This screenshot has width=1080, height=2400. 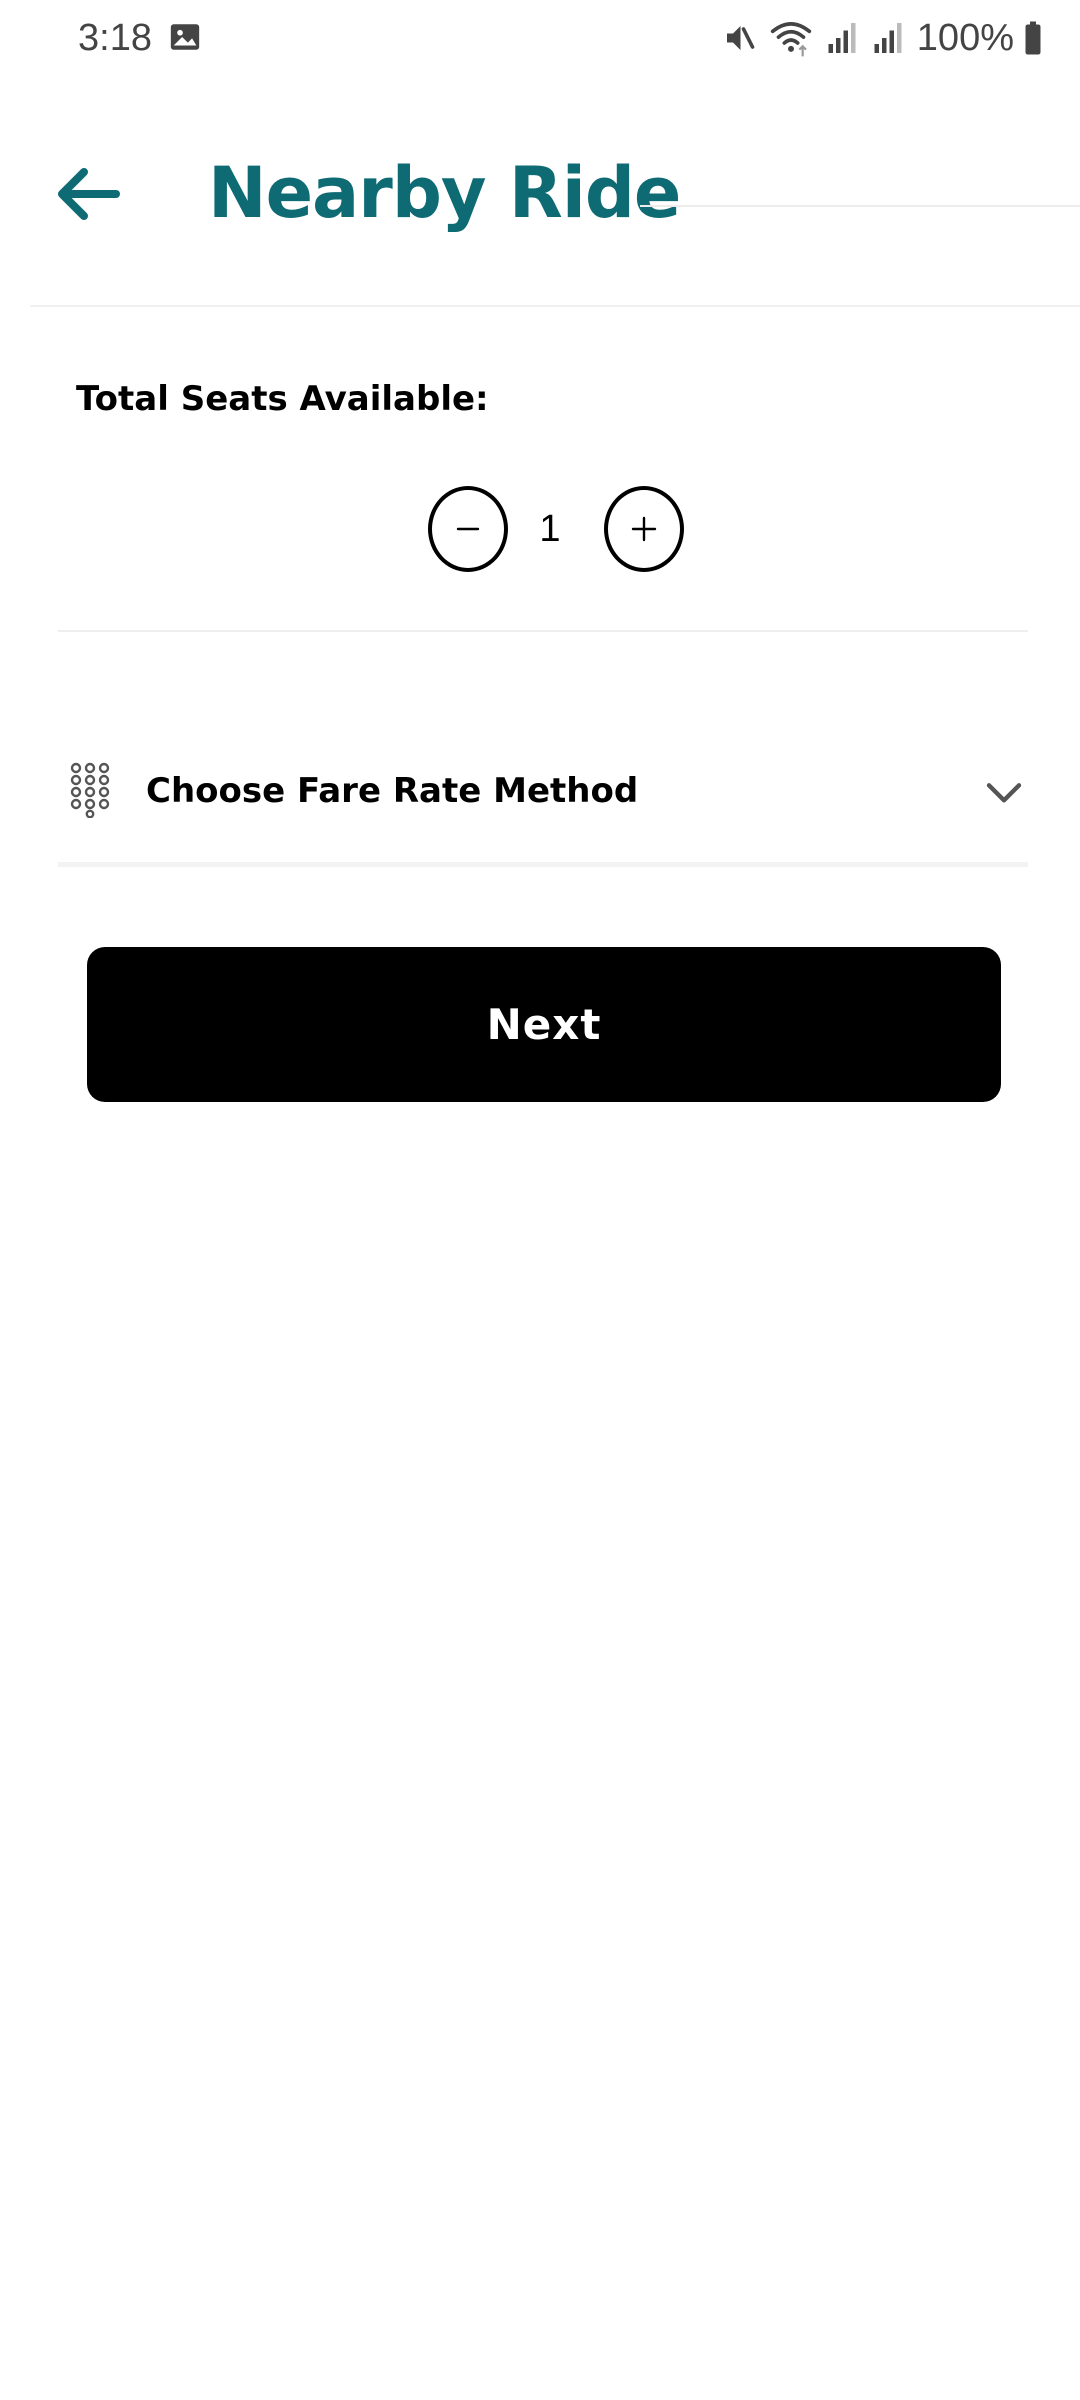 What do you see at coordinates (550, 529) in the screenshot?
I see `seats-count: 1` at bounding box center [550, 529].